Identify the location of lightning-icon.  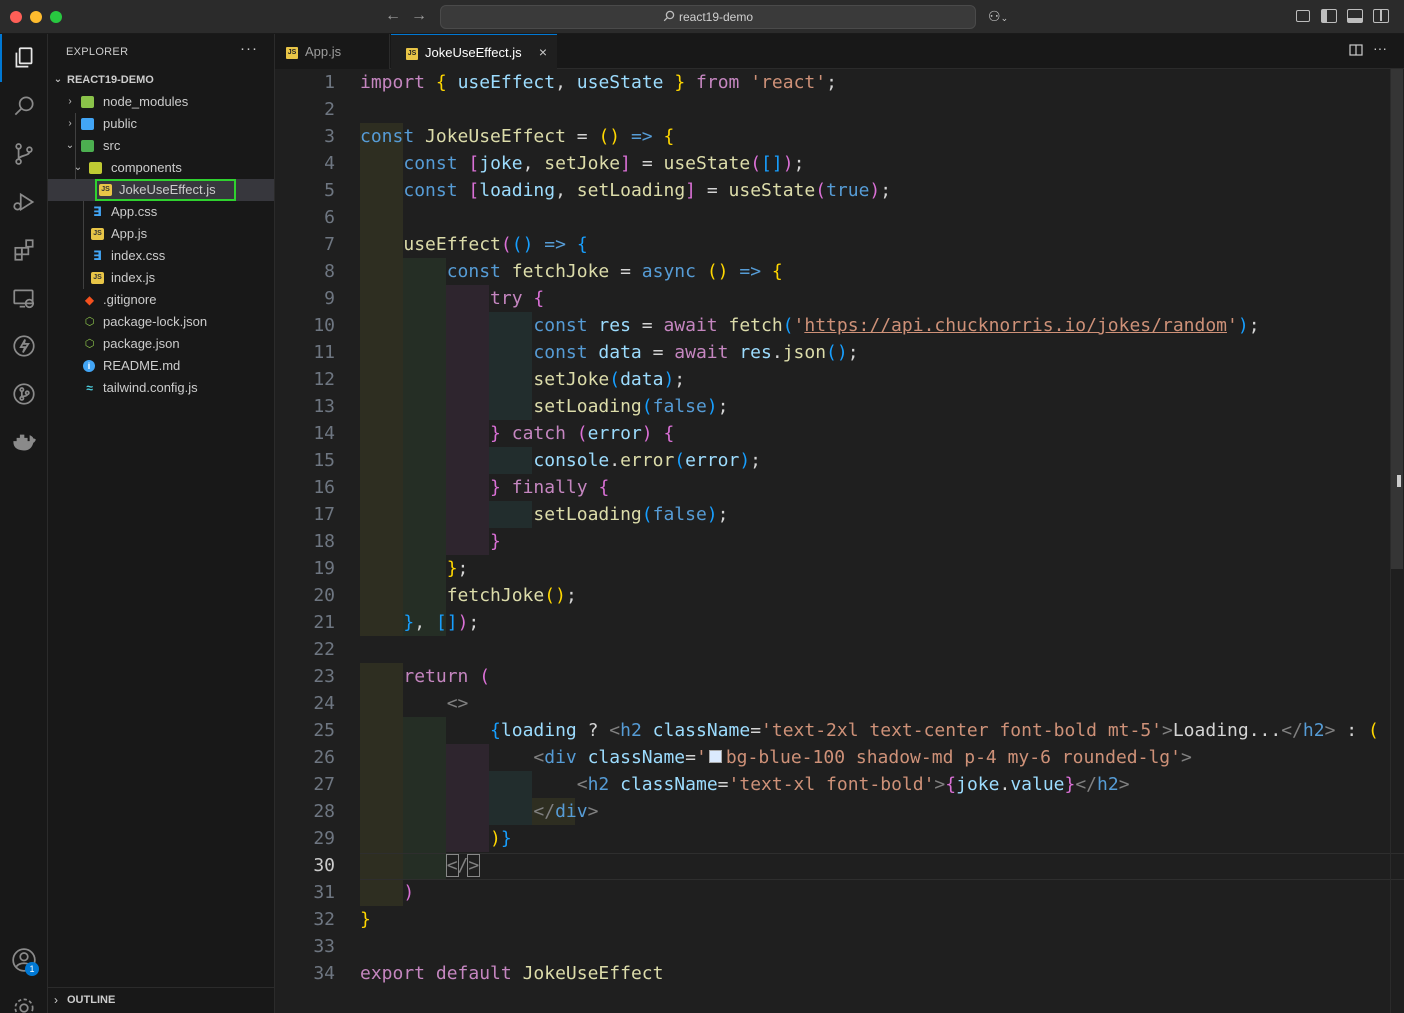
(24, 346).